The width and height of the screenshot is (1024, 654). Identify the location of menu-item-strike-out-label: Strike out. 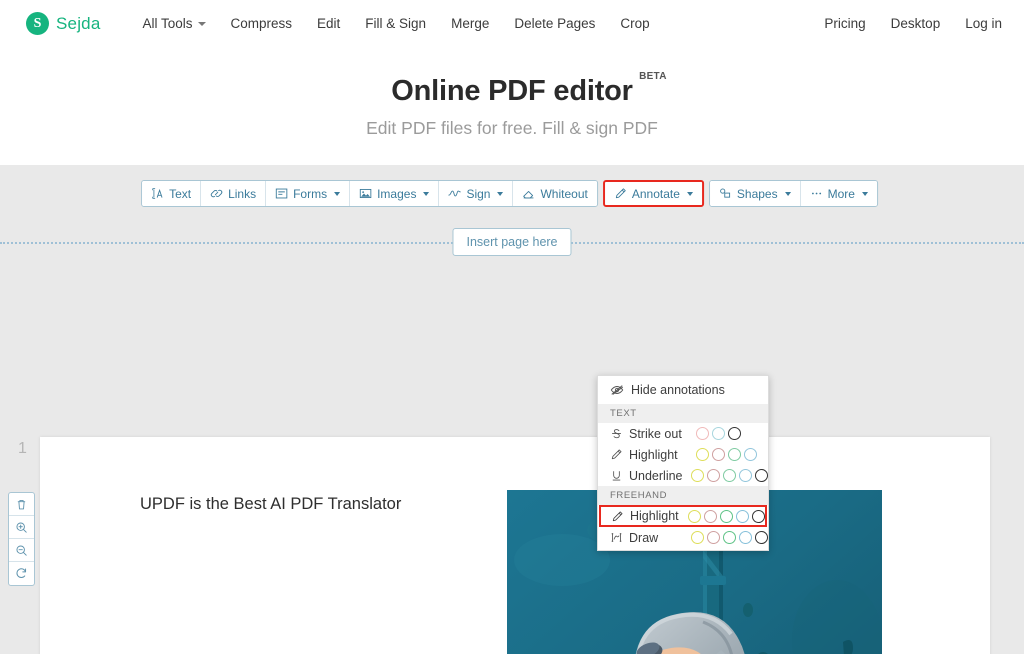
(653, 434).